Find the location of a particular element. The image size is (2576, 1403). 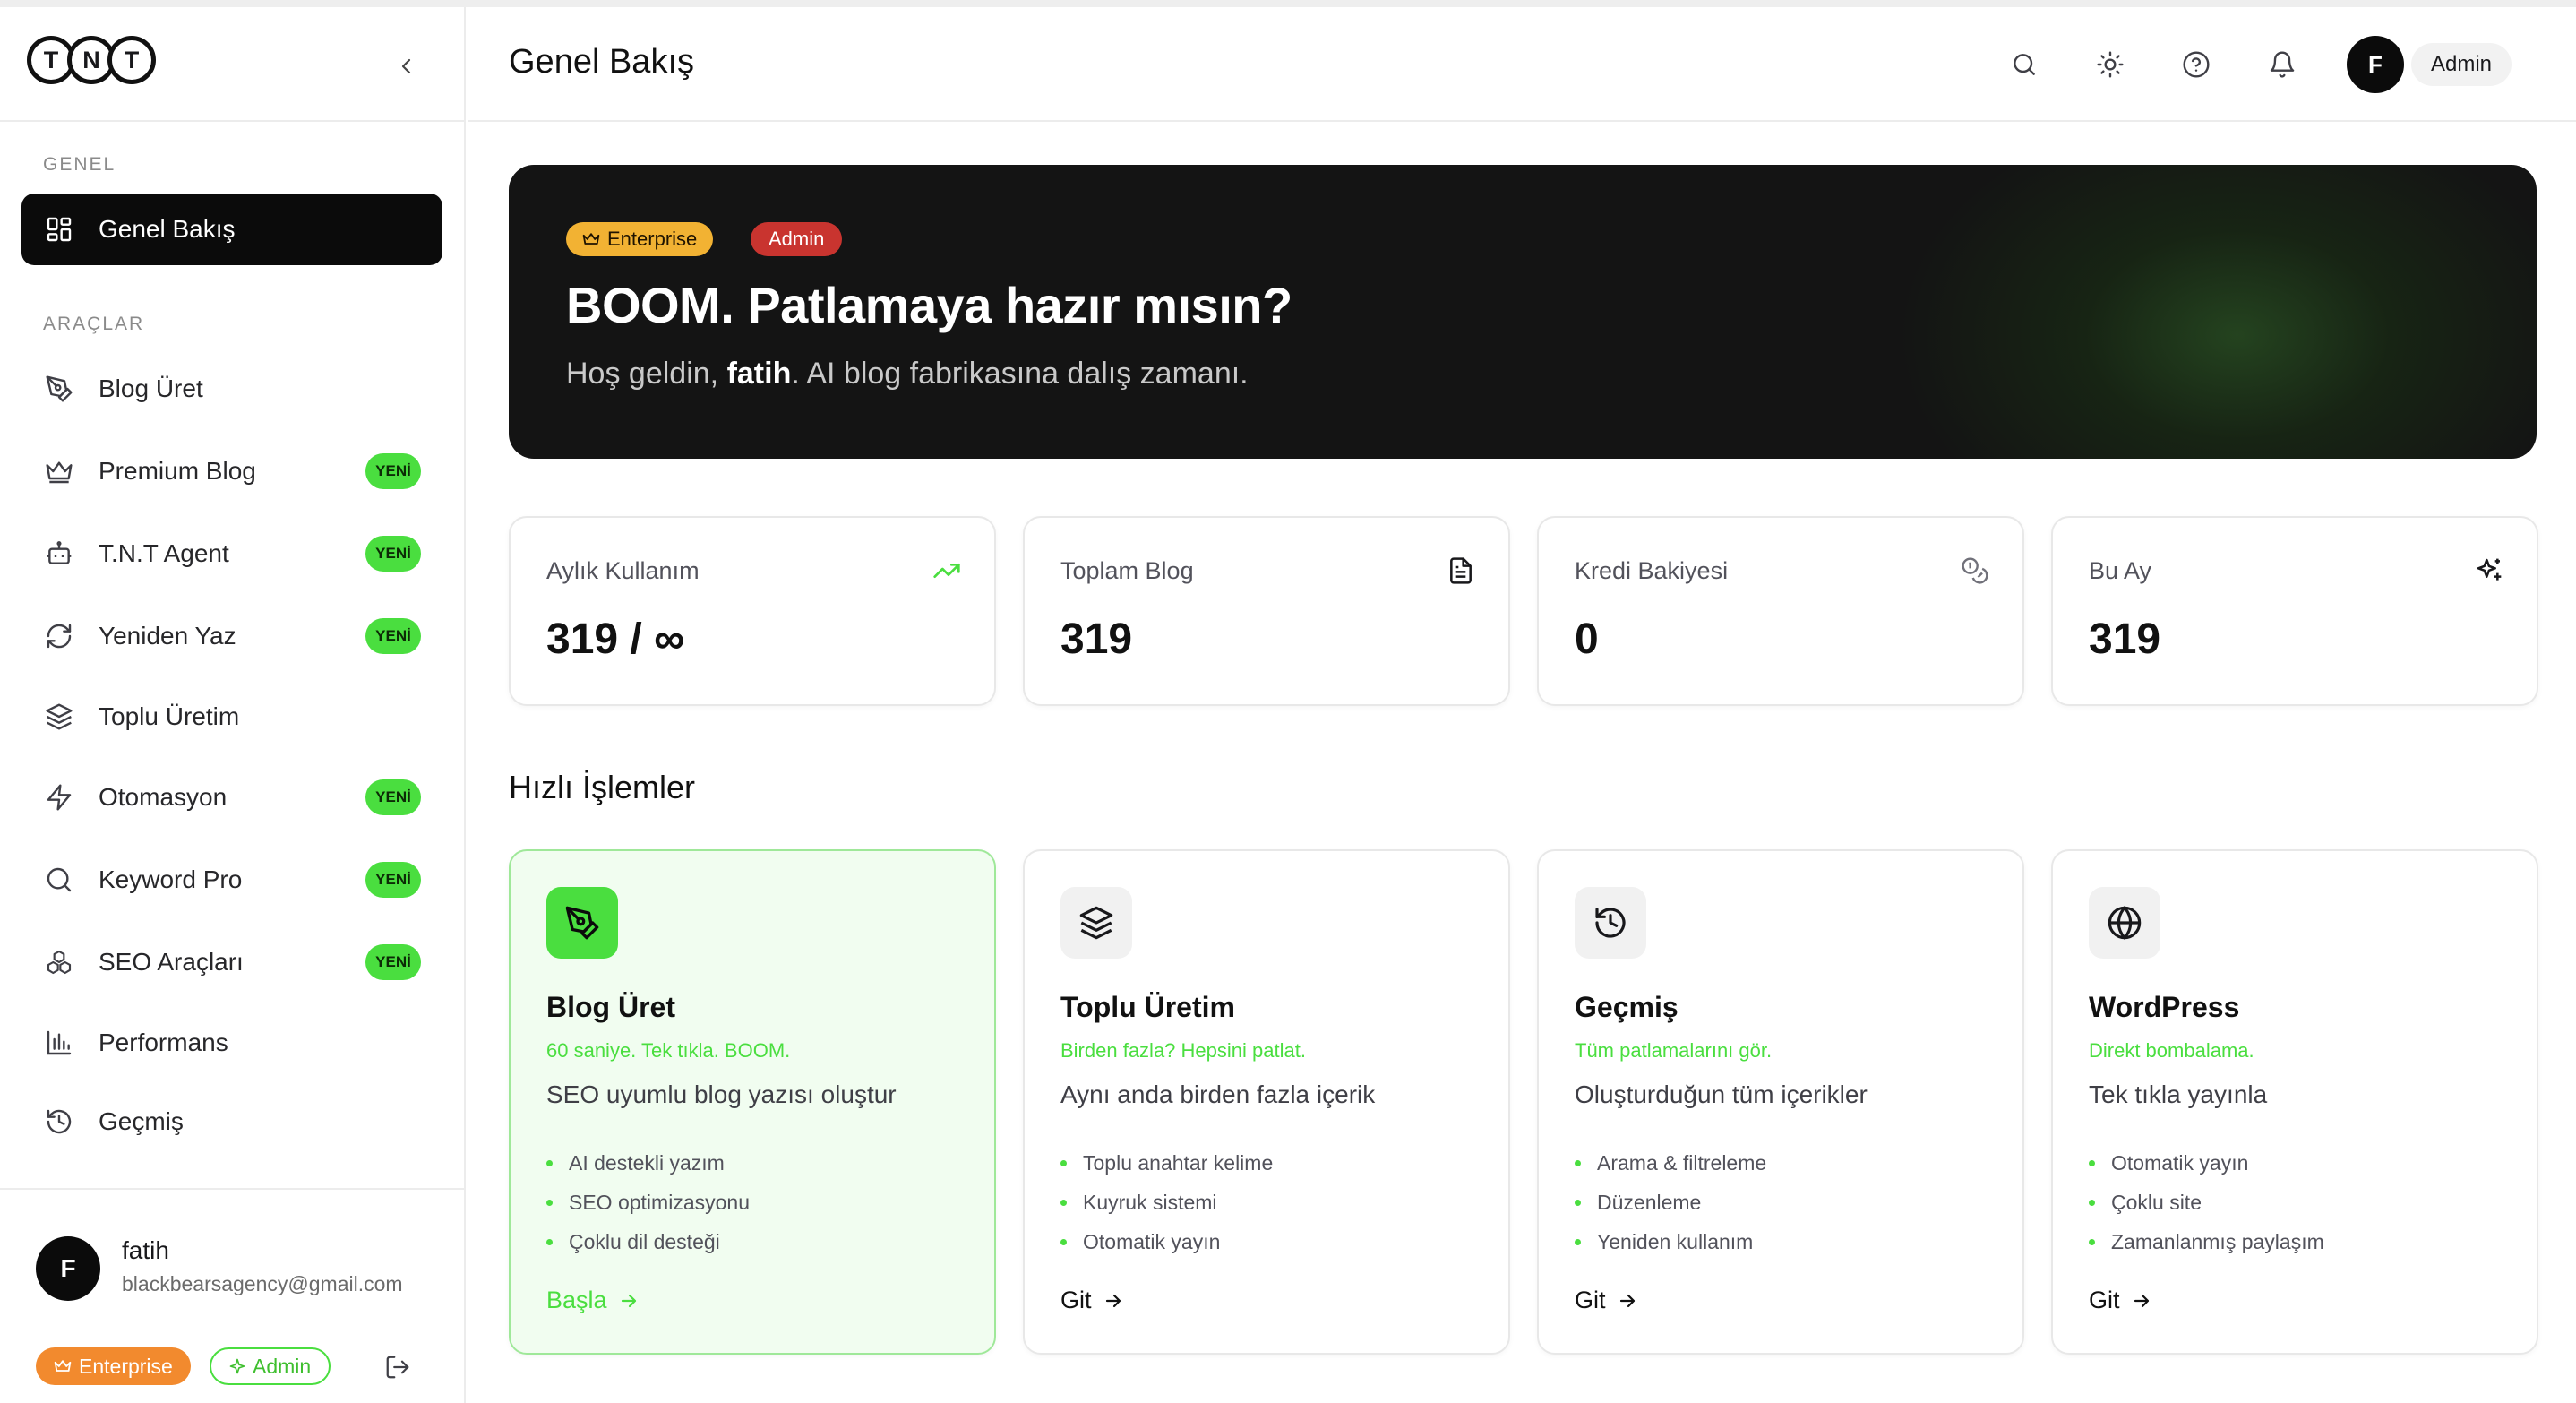

sidebar-item-seo-araclari: SEO Araçları YENİ is located at coordinates (231, 962).